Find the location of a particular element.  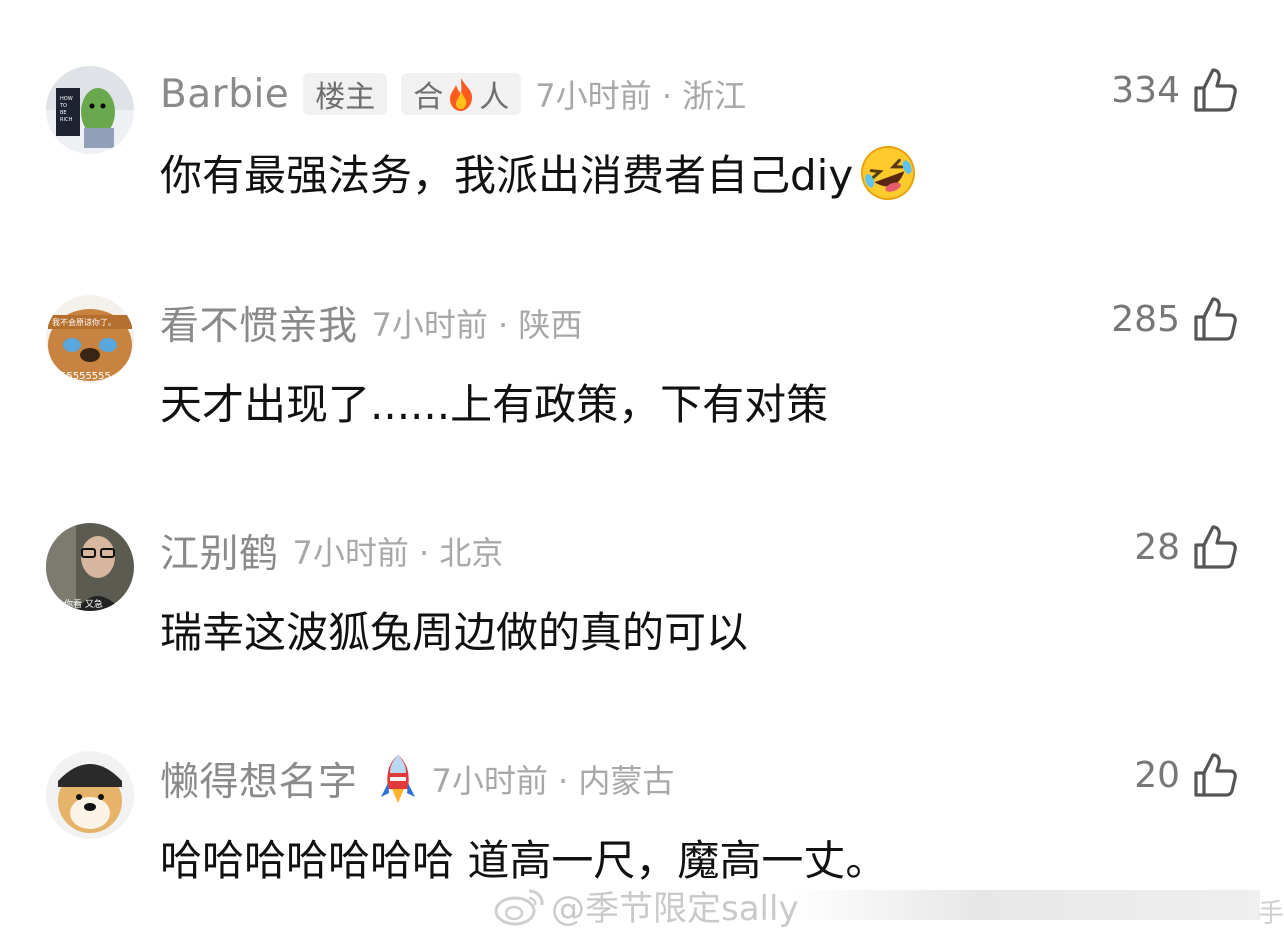

like-button: 285 is located at coordinates (1174, 319).